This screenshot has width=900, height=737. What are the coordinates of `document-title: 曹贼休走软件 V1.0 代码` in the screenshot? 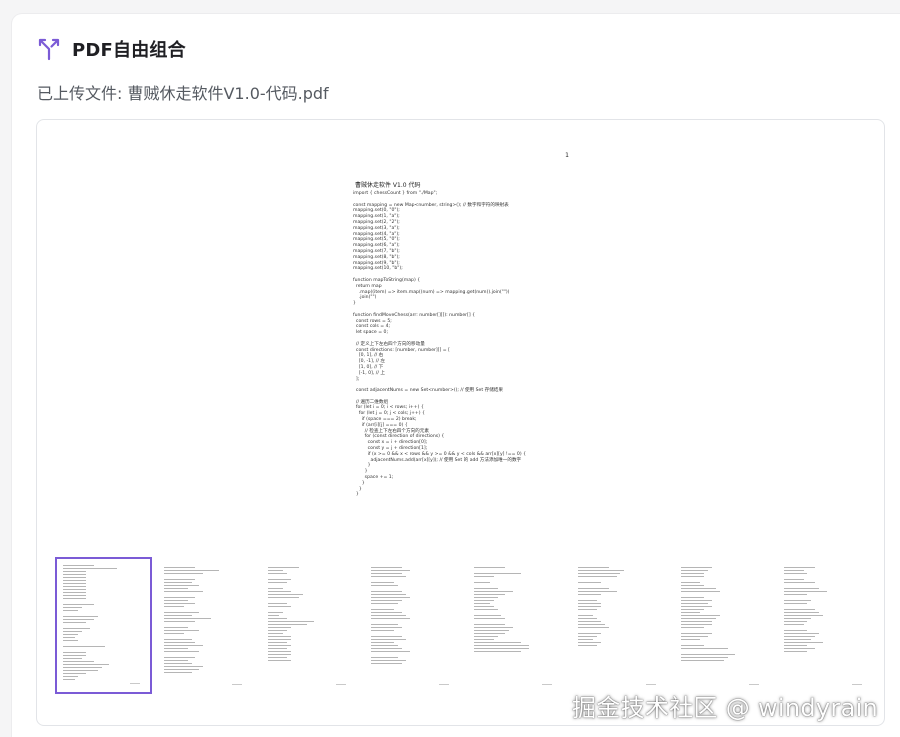 It's located at (388, 185).